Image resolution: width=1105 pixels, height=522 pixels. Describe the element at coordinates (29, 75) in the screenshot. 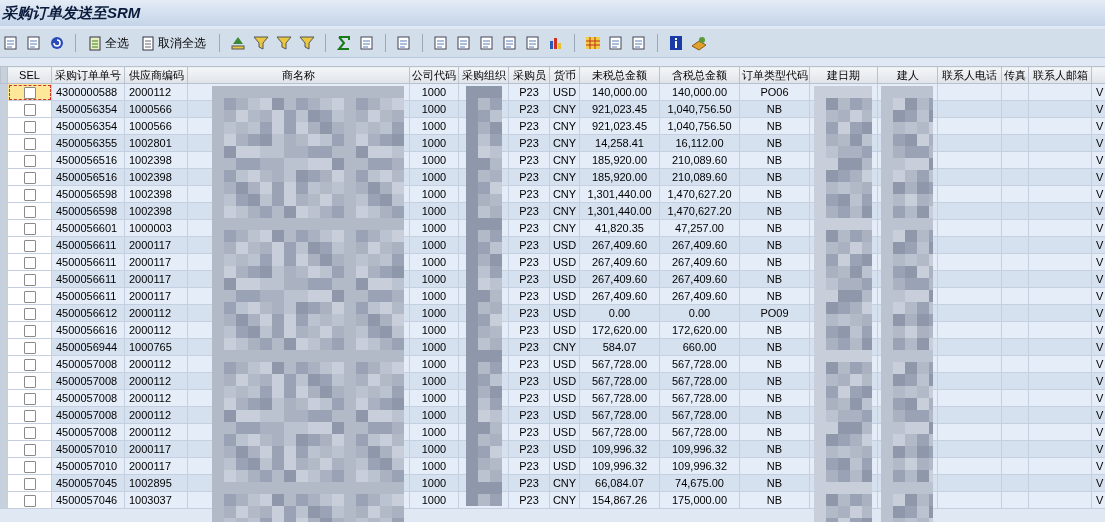

I see `column-header: SEL` at that location.